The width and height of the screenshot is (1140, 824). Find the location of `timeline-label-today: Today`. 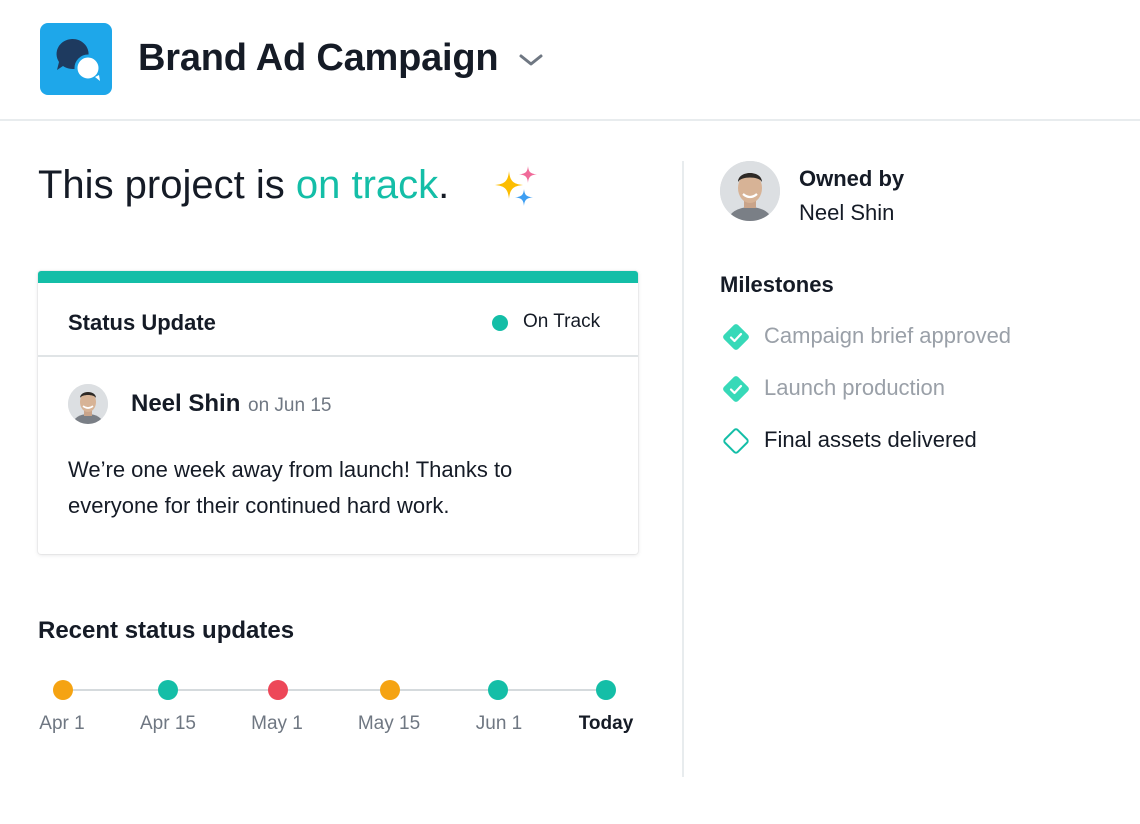

timeline-label-today: Today is located at coordinates (606, 723).